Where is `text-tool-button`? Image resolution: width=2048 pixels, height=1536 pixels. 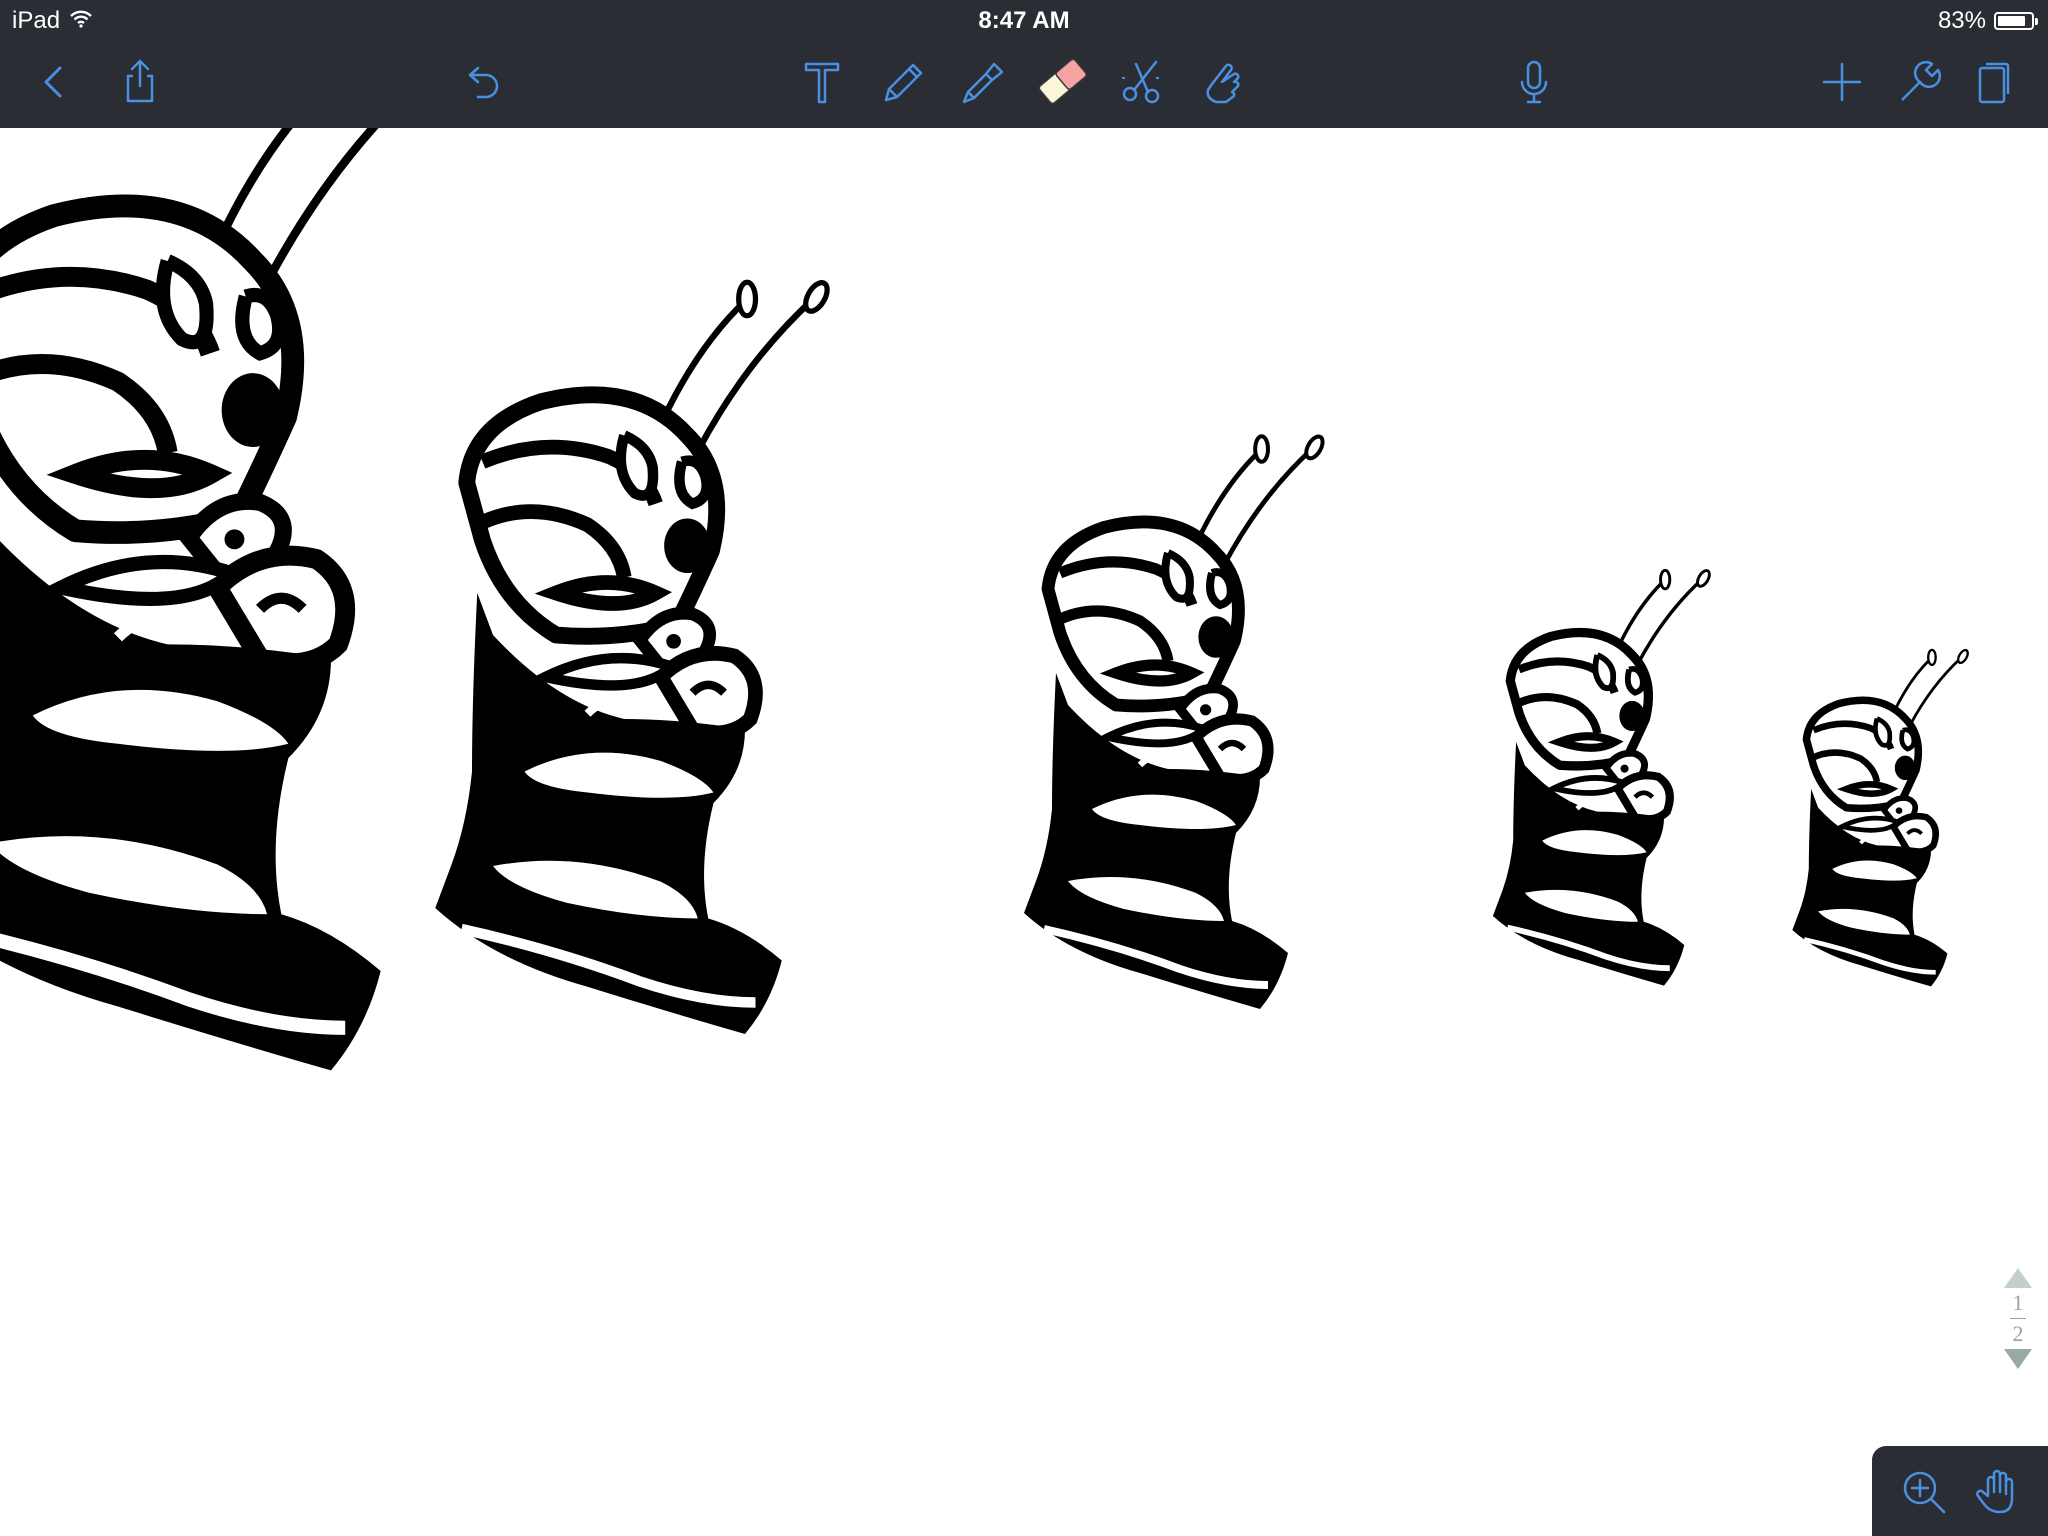
text-tool-button is located at coordinates (822, 82).